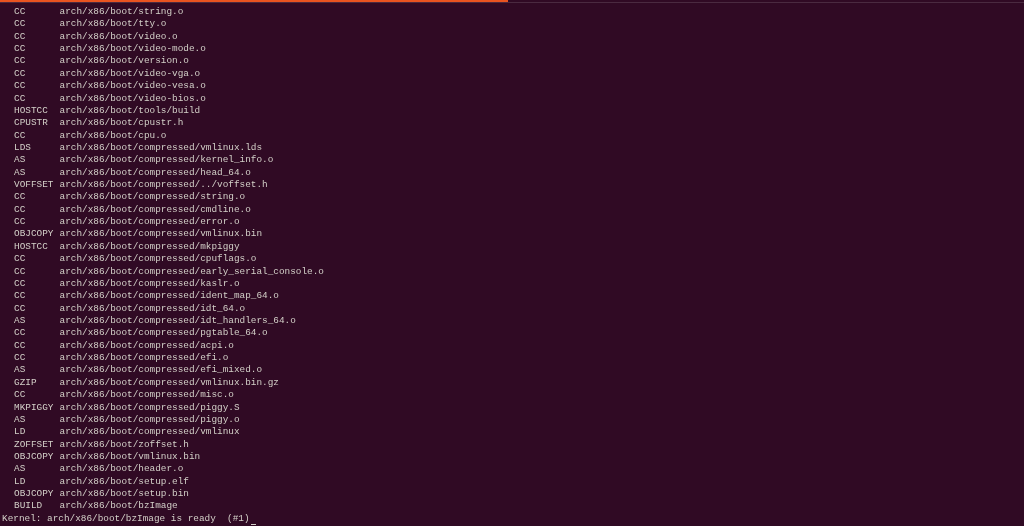 This screenshot has width=1024, height=526. Describe the element at coordinates (177, 321) in the screenshot. I see `build-file-path: arch/x86/boot/compressed/idt_handlers_64.o` at that location.